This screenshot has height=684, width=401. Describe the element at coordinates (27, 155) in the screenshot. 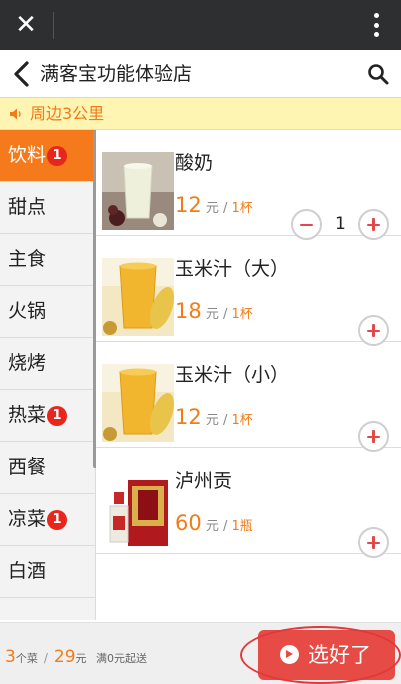

I see `category-label: 饮料` at that location.